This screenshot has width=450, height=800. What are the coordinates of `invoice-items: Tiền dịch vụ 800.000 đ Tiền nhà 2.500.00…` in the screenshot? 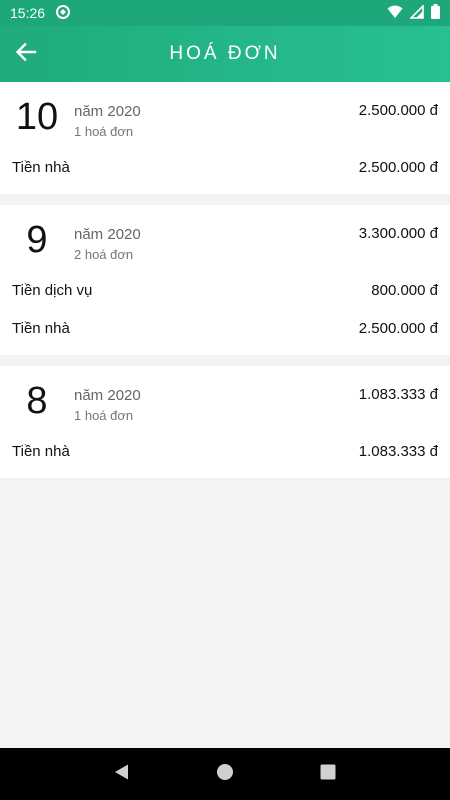 It's located at (225, 313).